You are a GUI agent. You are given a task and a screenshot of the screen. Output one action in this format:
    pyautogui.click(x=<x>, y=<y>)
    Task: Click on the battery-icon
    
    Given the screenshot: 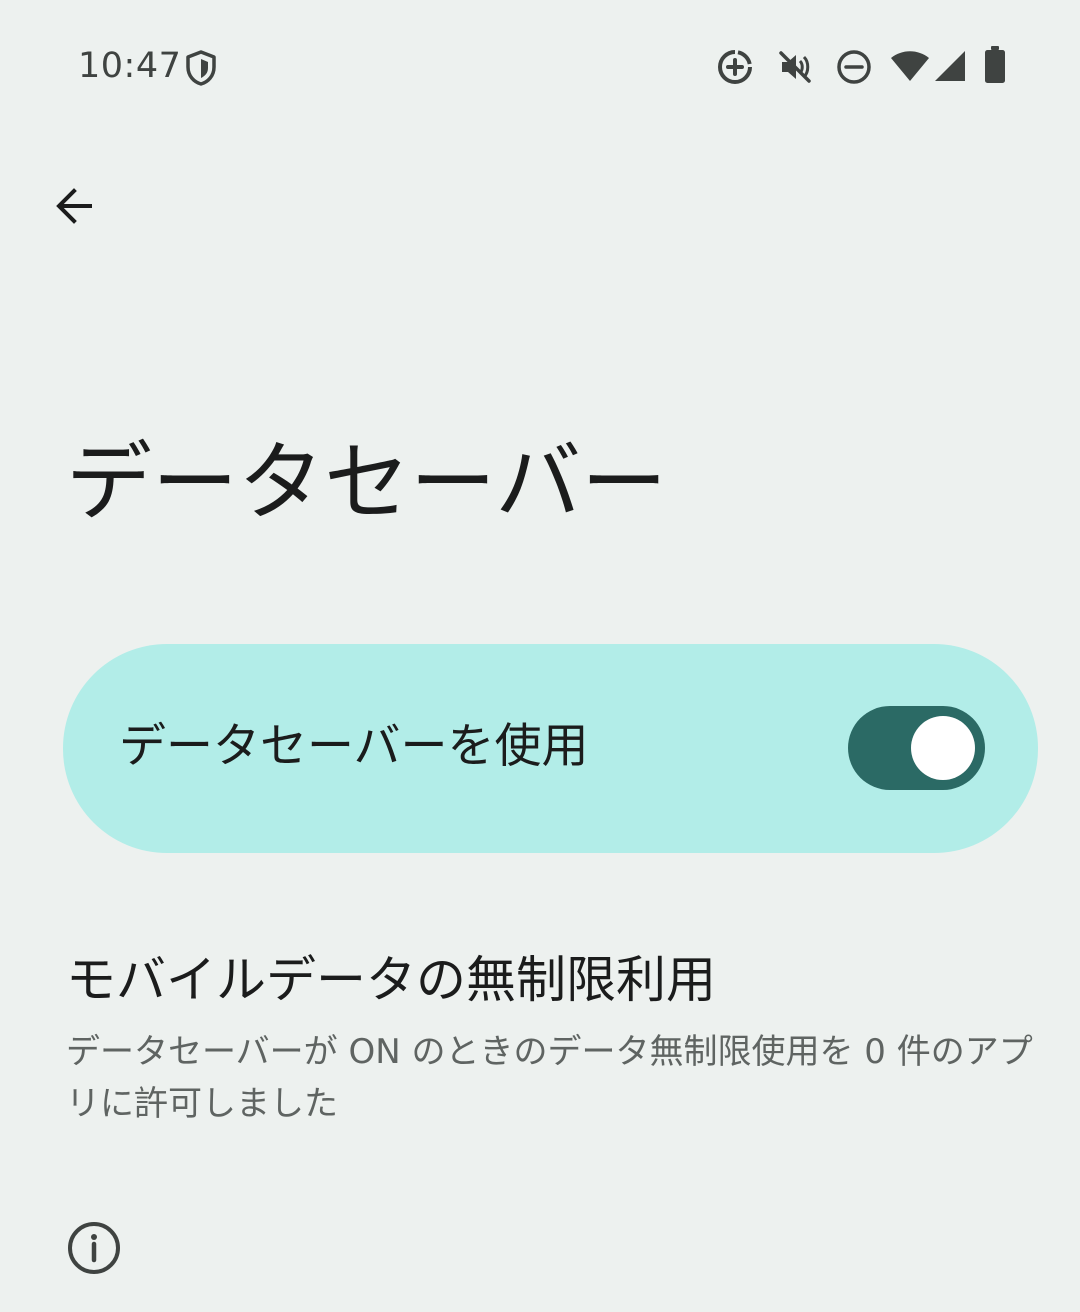 What is the action you would take?
    pyautogui.click(x=995, y=64)
    